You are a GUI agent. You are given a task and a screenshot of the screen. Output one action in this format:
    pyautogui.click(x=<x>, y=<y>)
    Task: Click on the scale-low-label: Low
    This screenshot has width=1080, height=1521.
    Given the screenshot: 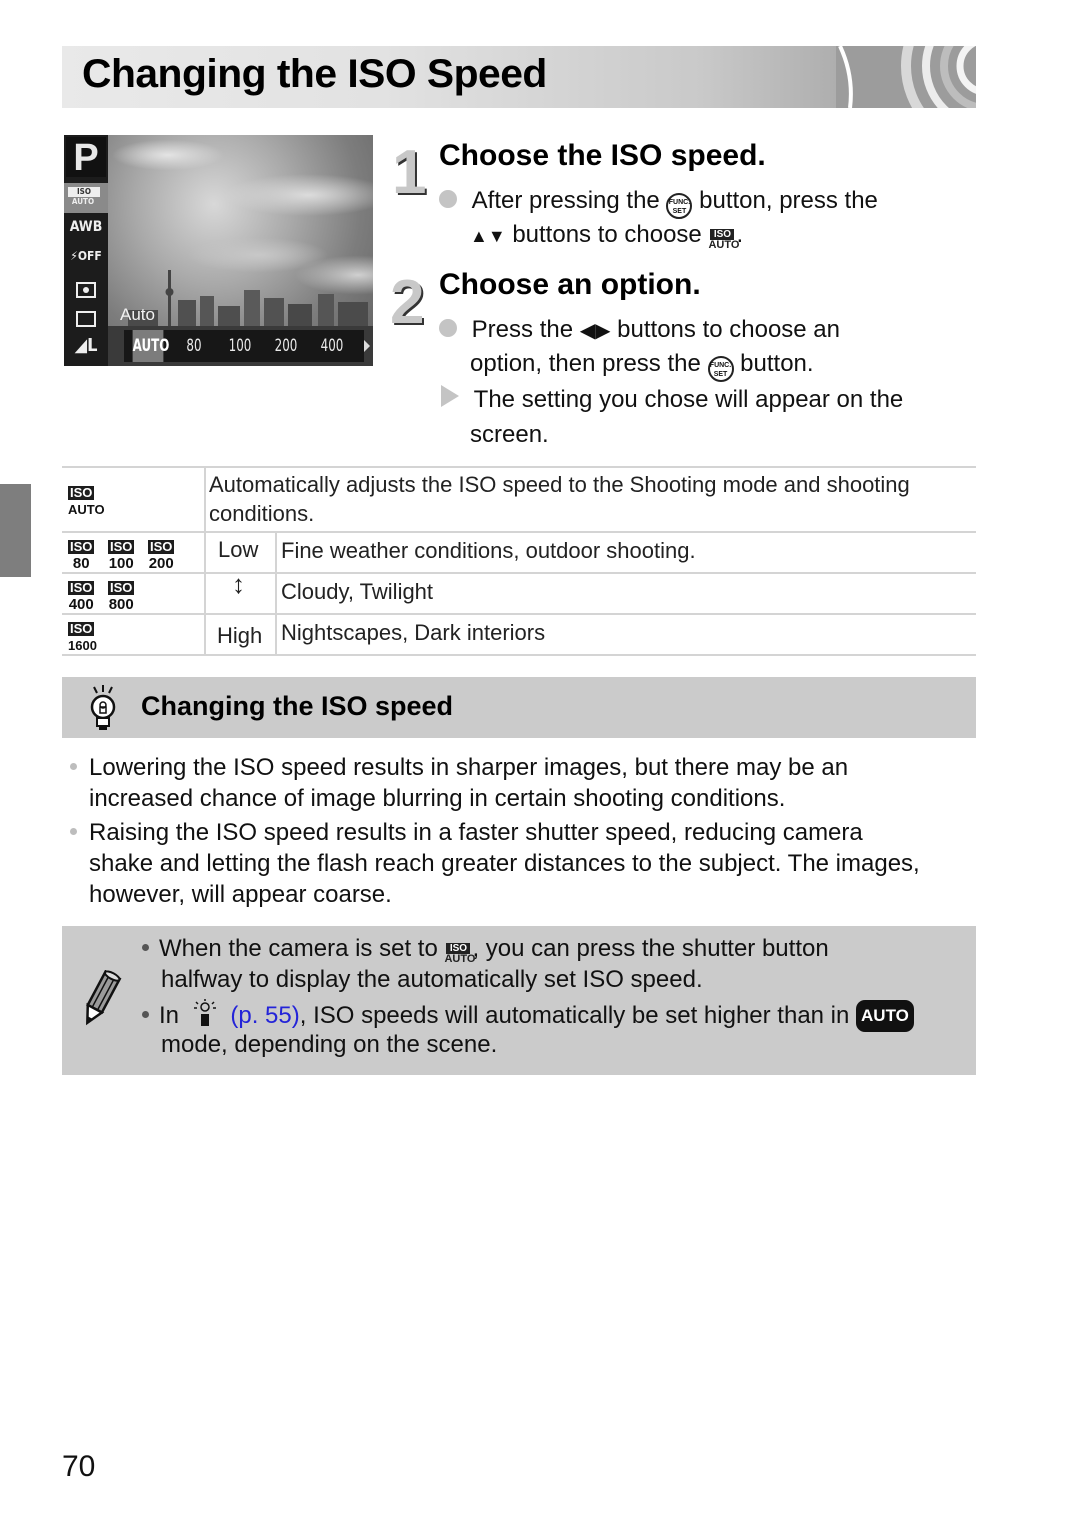 What is the action you would take?
    pyautogui.click(x=238, y=549)
    